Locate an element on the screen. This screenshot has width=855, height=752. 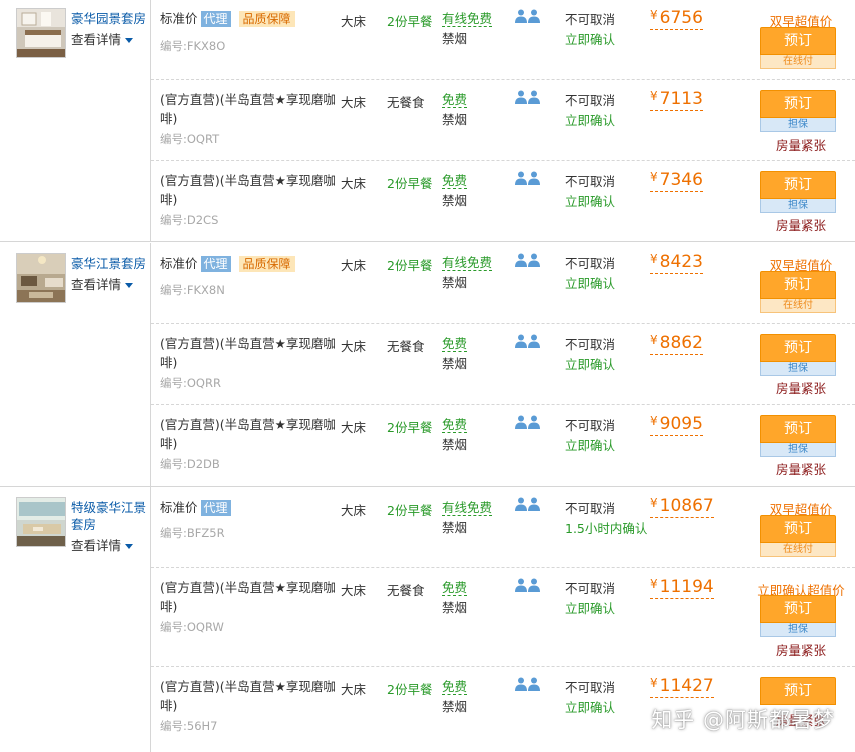
price-amount: 7346 is located at coordinates (681, 180).